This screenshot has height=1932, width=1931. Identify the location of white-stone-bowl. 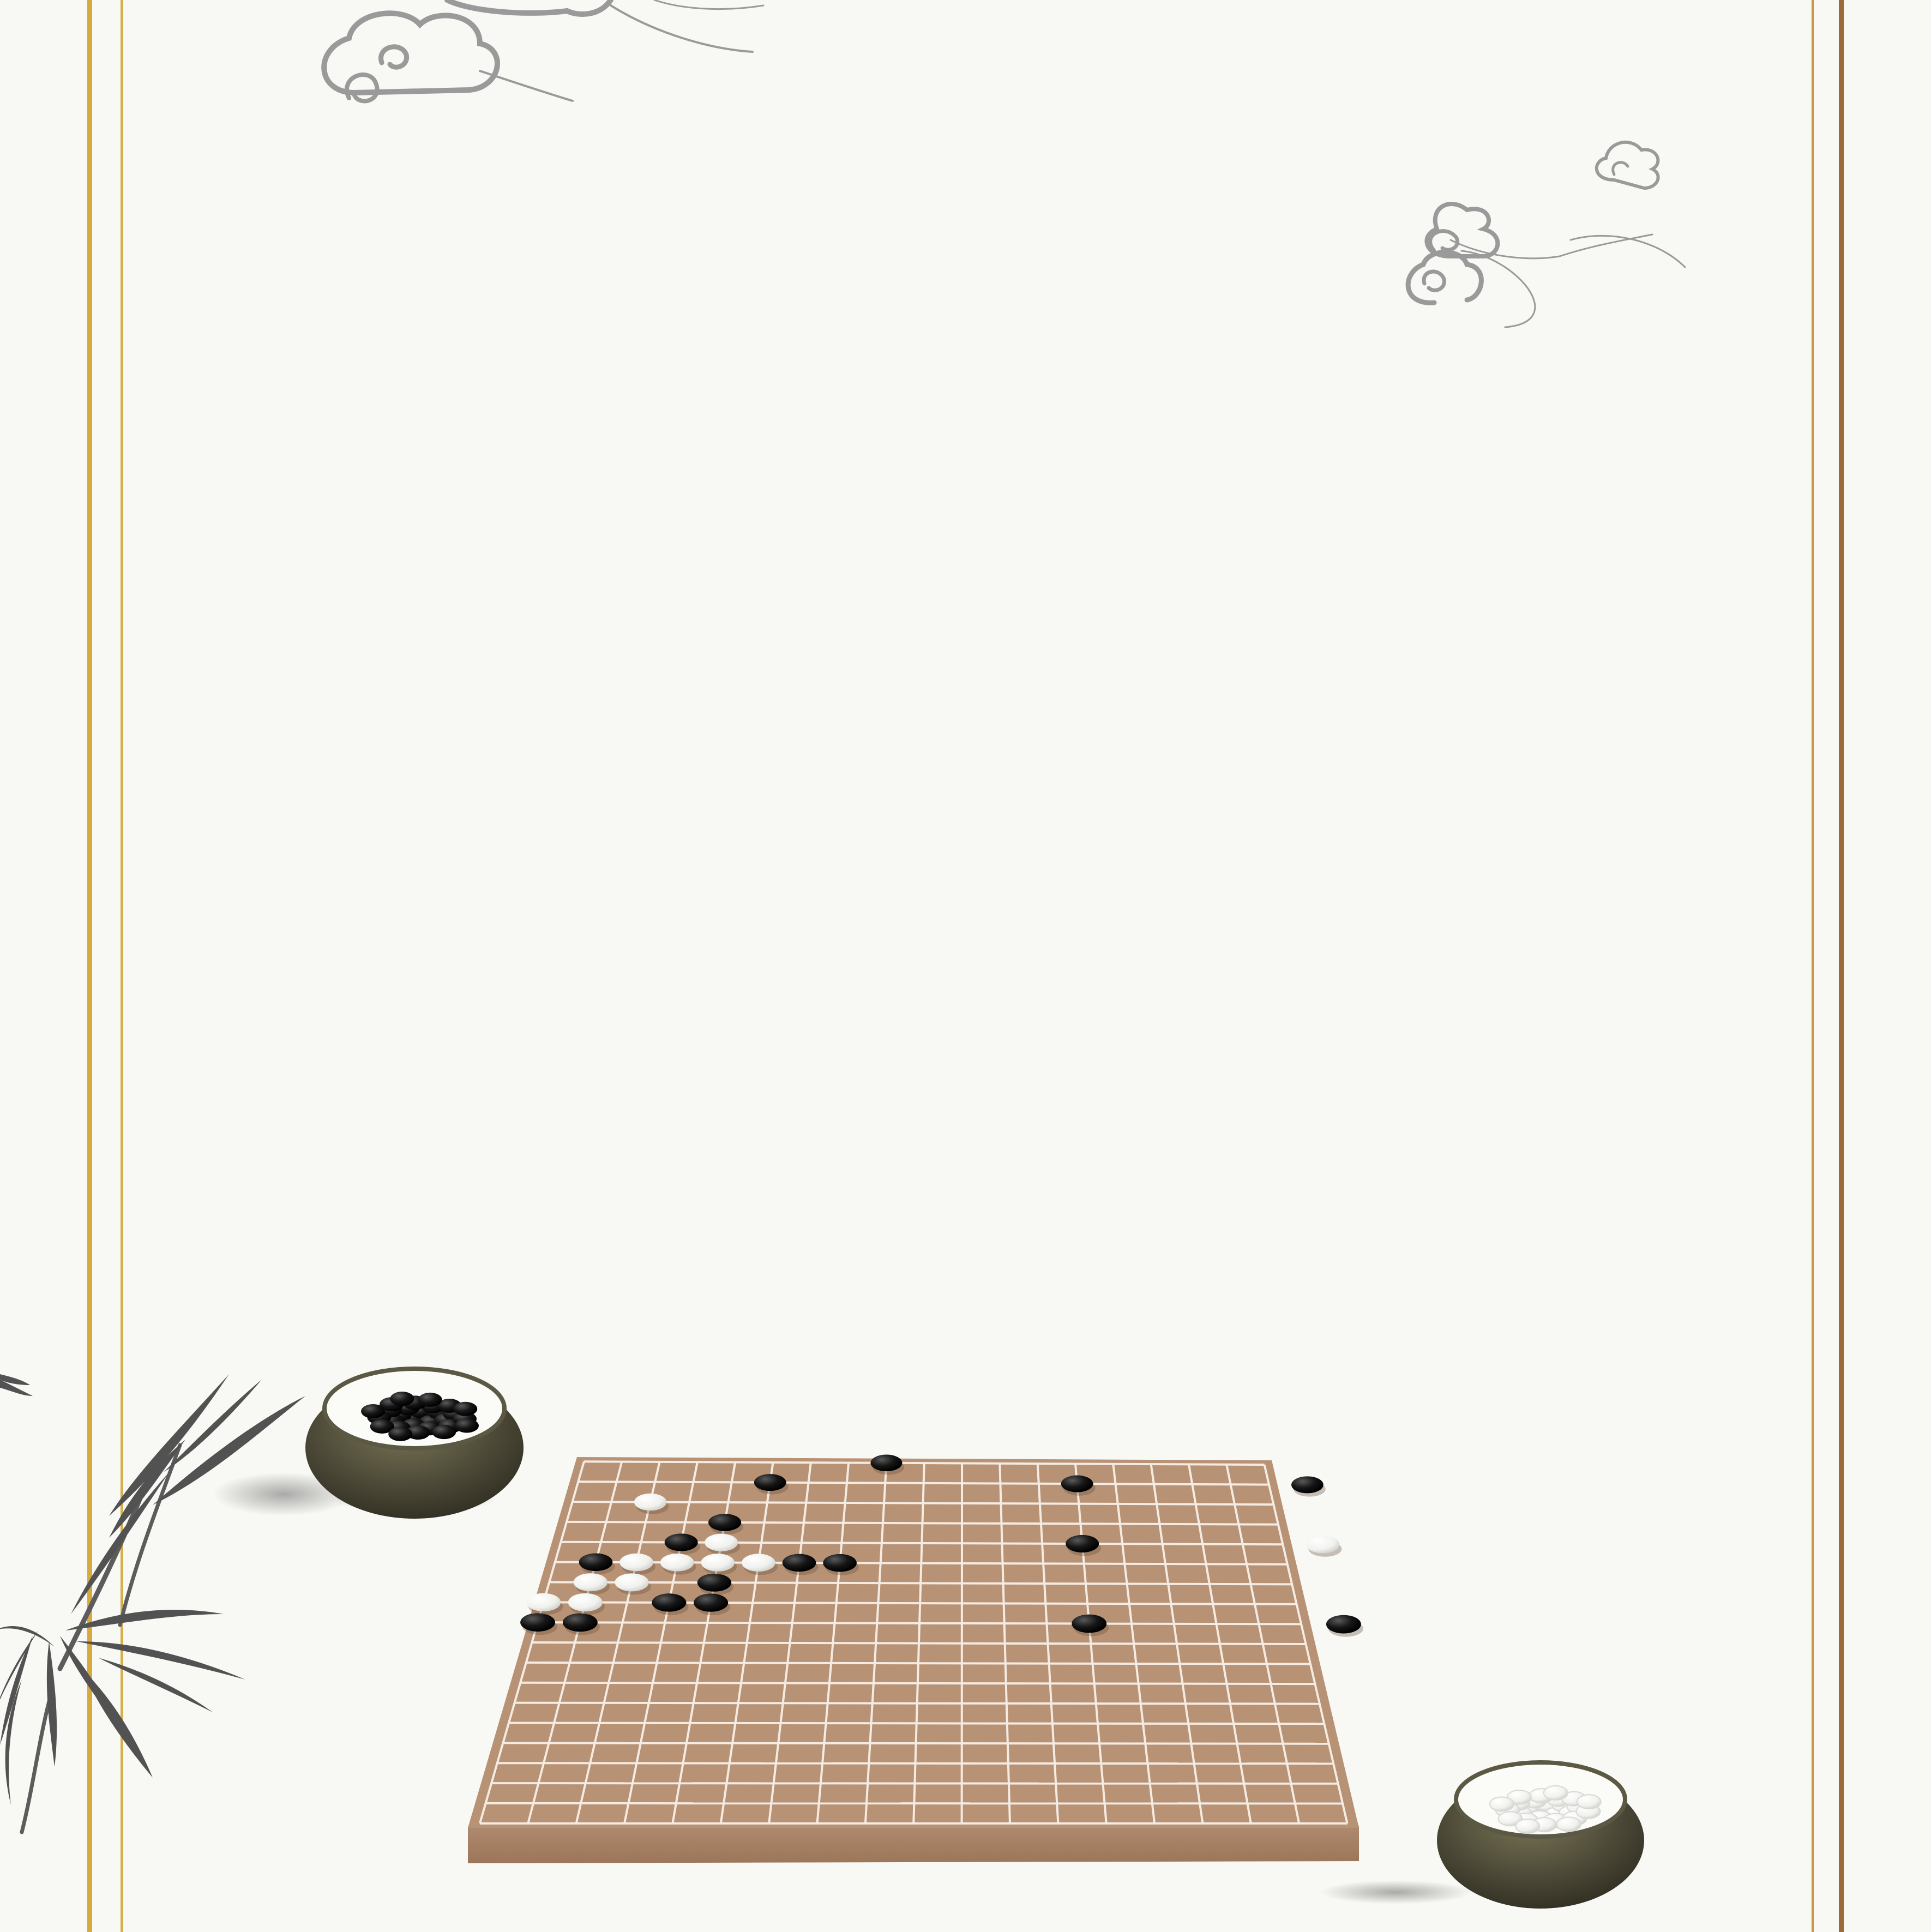
(1482, 1834).